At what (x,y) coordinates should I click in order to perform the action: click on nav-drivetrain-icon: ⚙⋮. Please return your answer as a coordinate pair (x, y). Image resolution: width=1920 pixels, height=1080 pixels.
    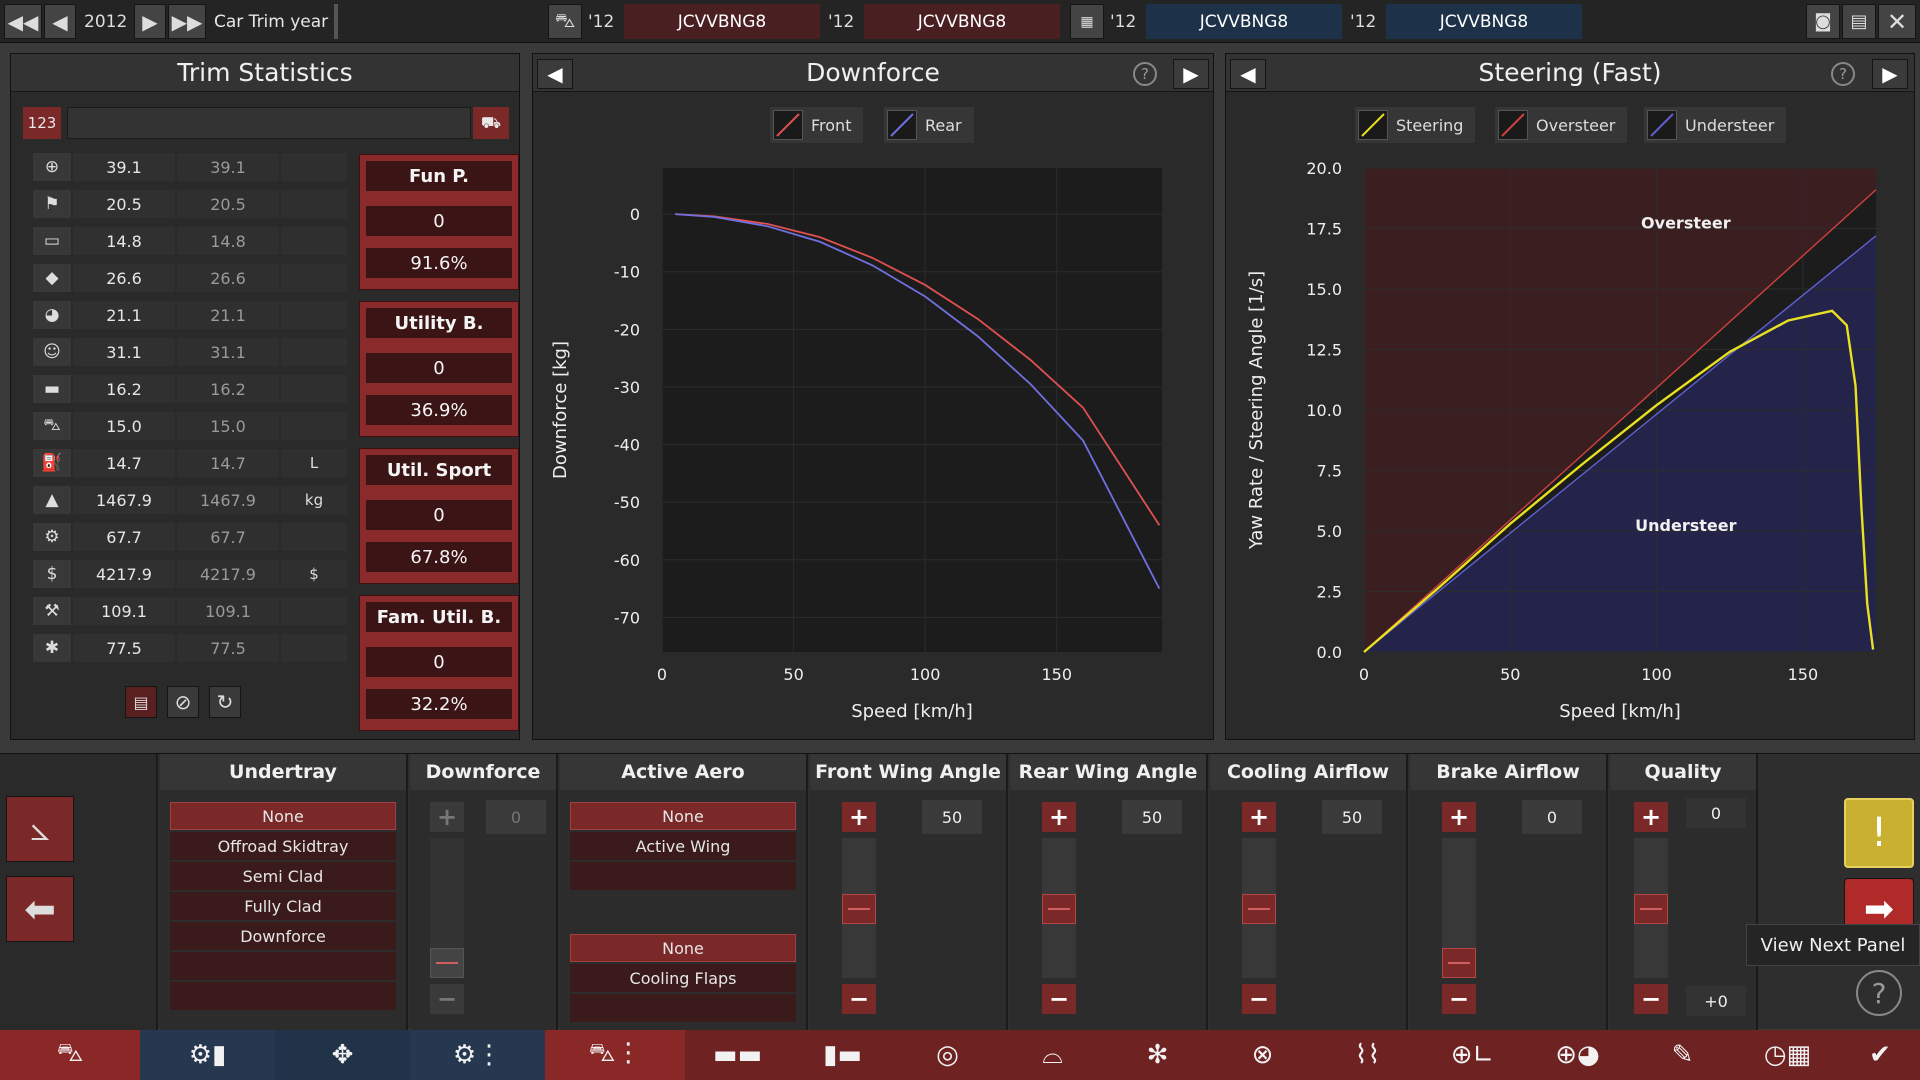
    Looking at the image, I should click on (477, 1055).